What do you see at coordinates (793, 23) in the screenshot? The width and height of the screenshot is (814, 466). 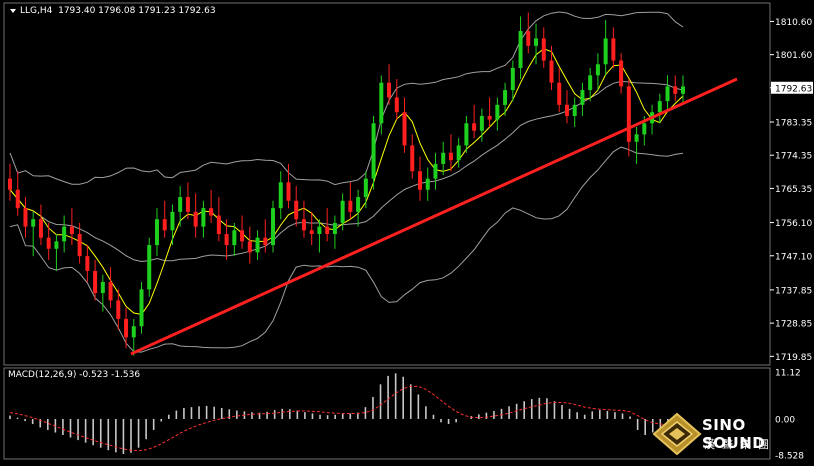 I see `y-tick-label: 1810.60` at bounding box center [793, 23].